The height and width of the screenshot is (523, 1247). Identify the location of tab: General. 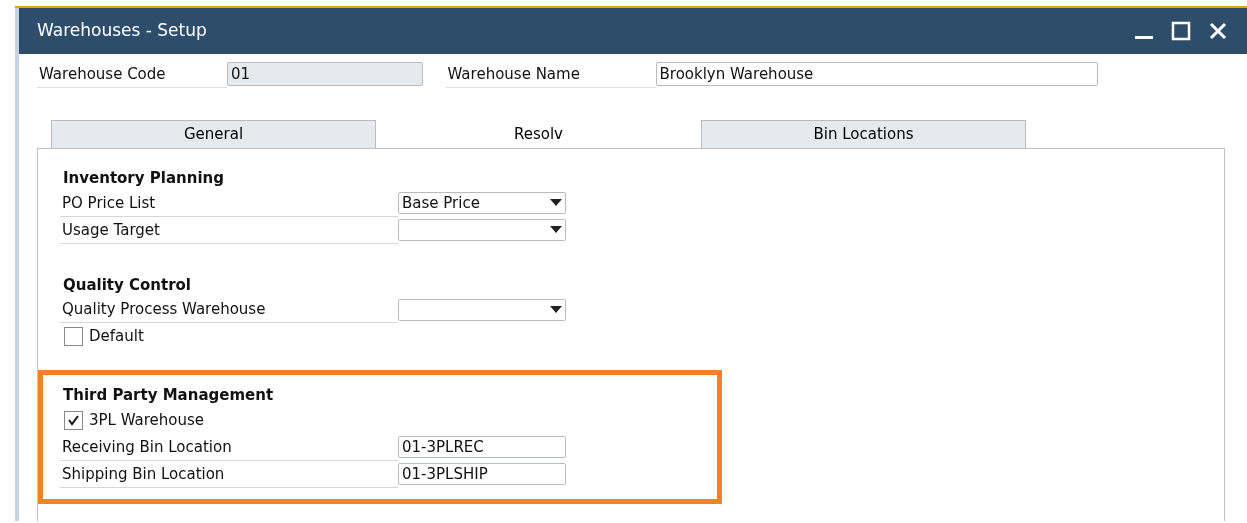
(213, 134).